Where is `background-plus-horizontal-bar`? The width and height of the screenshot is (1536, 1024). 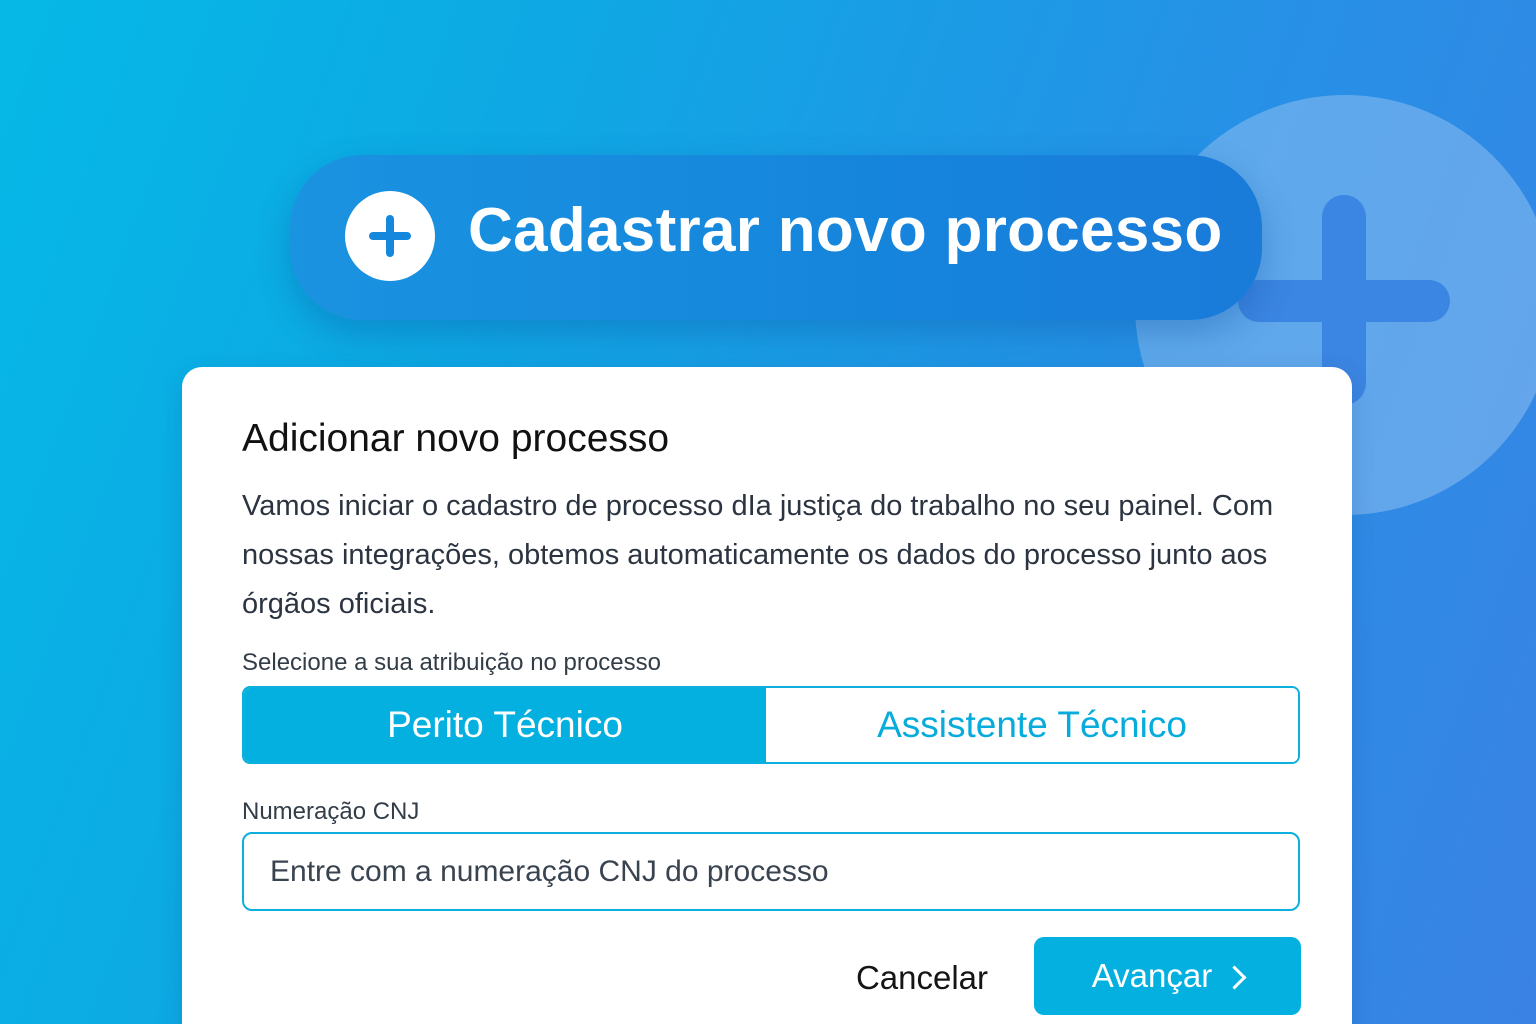 background-plus-horizontal-bar is located at coordinates (1344, 301).